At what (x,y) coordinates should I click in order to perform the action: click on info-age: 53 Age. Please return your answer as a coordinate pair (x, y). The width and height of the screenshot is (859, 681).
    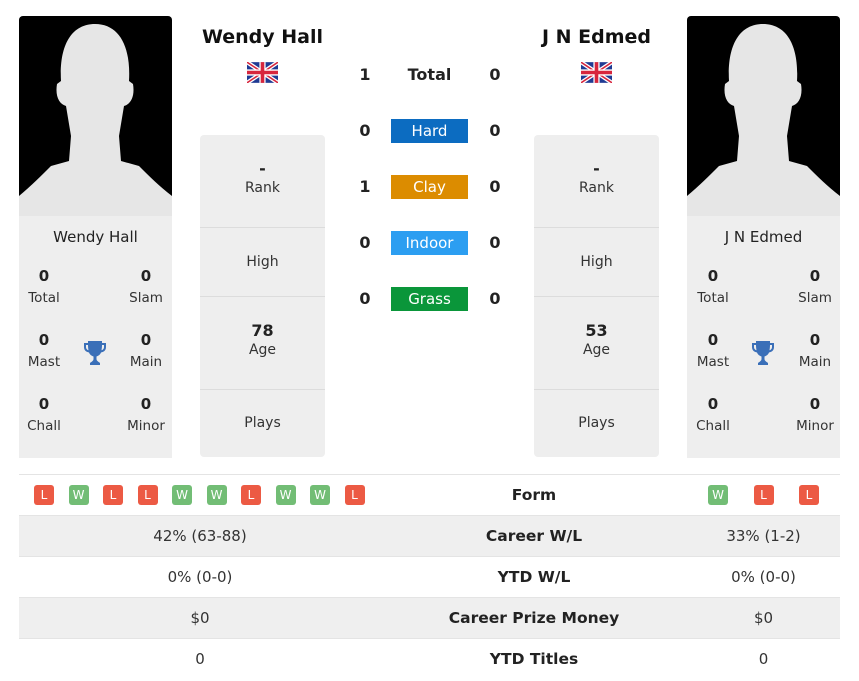
    Looking at the image, I should click on (596, 343).